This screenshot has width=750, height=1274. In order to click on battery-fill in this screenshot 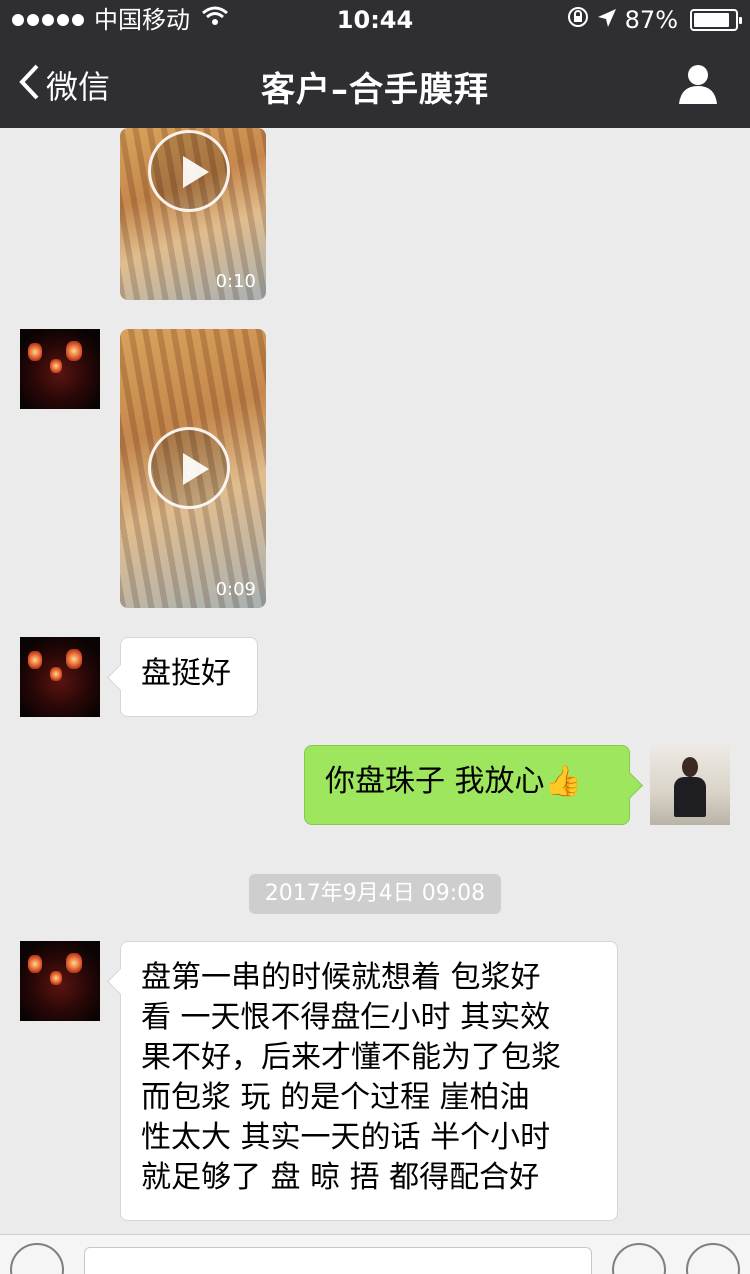, I will do `click(711, 20)`.